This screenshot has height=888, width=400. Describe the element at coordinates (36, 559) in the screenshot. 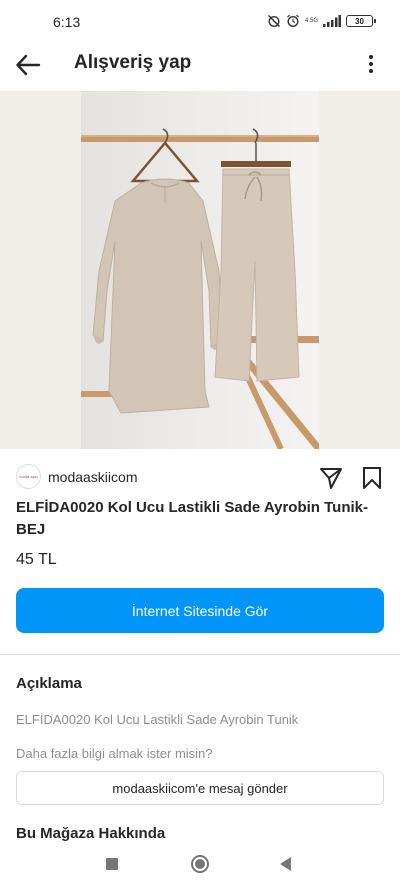

I see `product-price: 45 TL` at that location.